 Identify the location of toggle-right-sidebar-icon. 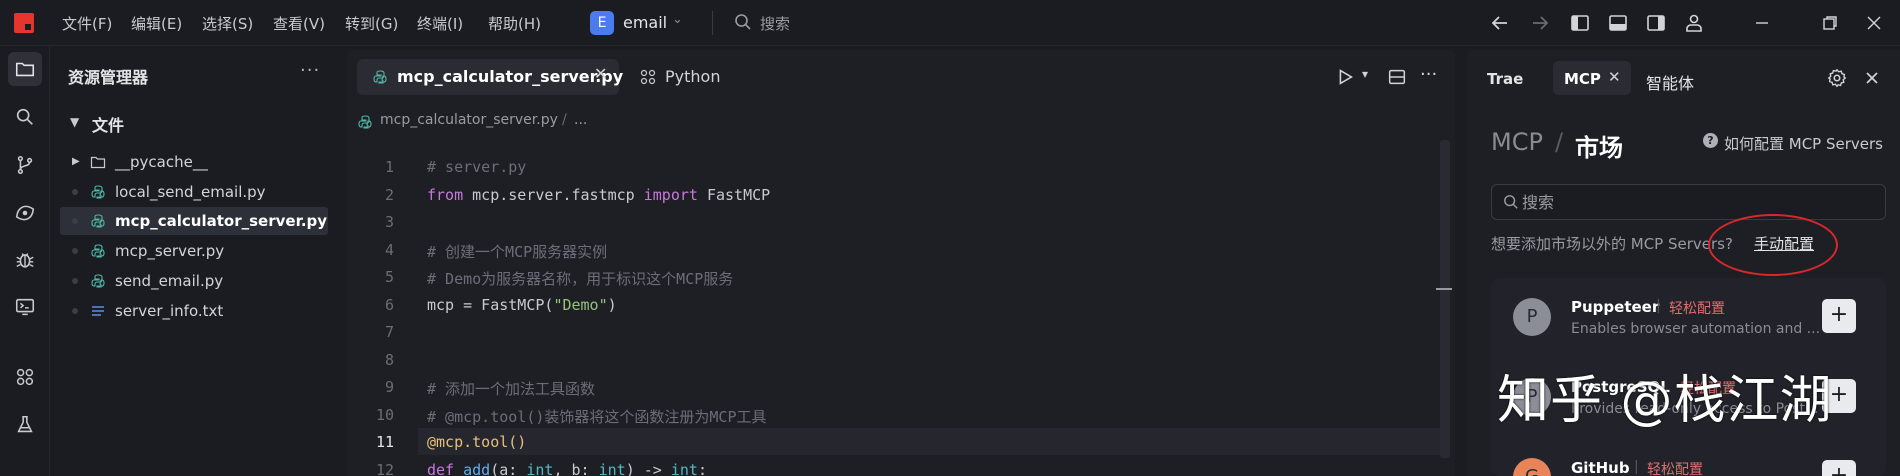
(1656, 23).